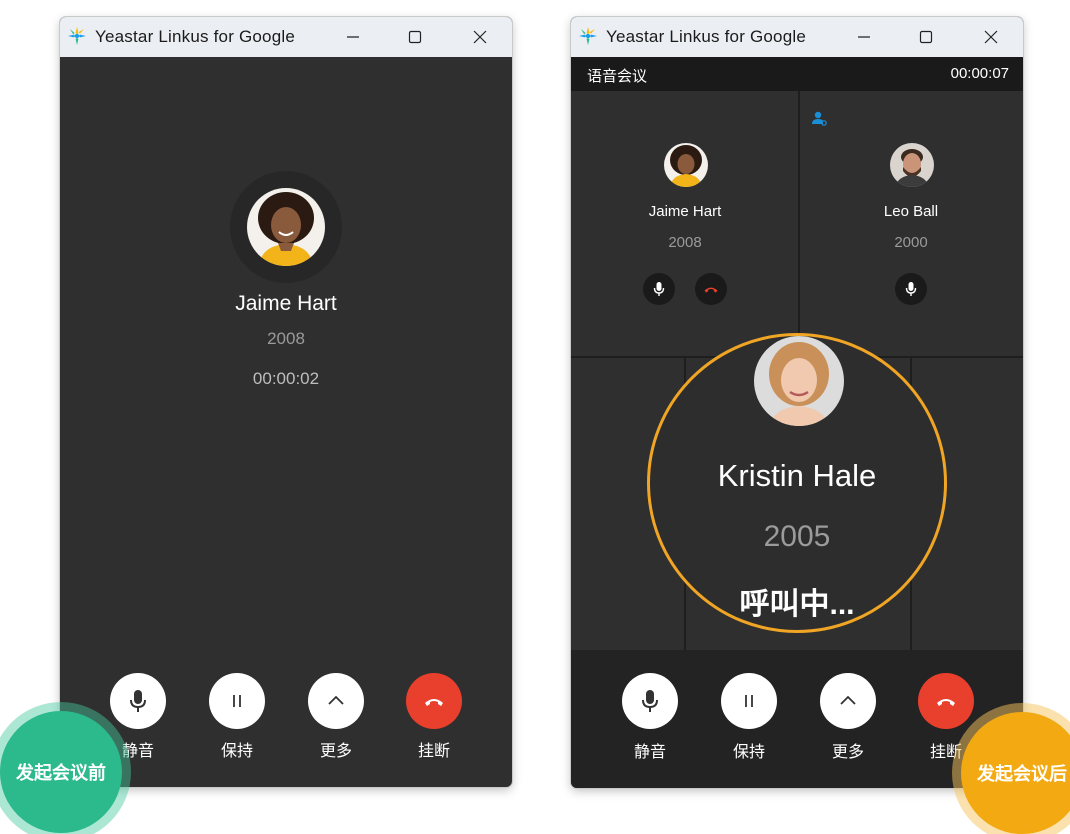  I want to click on grid-divider, so click(799, 223).